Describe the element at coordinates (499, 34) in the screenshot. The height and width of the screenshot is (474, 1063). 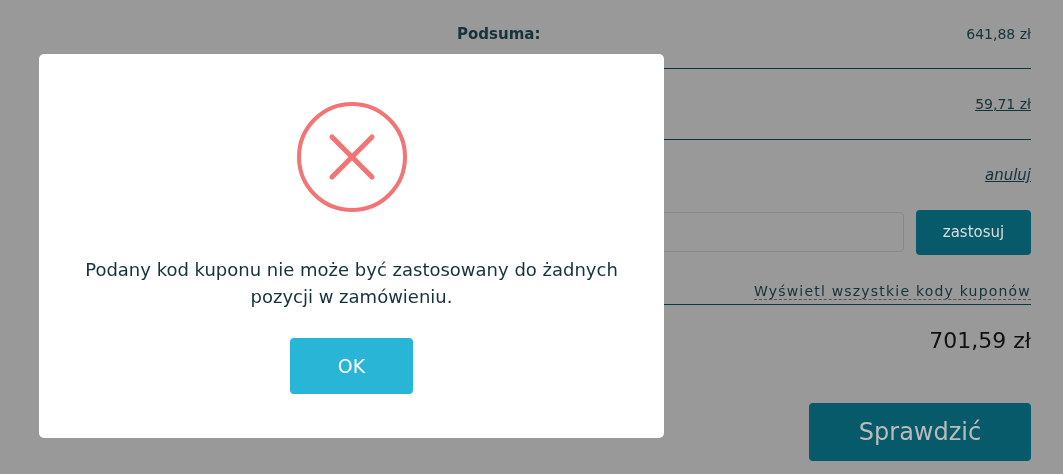
I see `subtotal-label: Podsuma:` at that location.